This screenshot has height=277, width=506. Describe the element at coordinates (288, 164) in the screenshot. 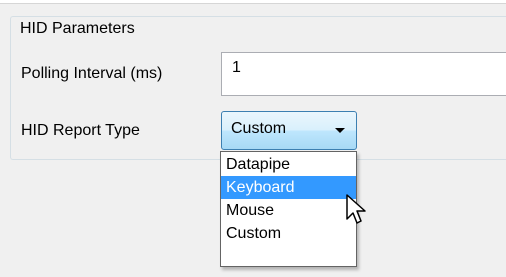

I see `option-datapipe: Datapipe` at that location.